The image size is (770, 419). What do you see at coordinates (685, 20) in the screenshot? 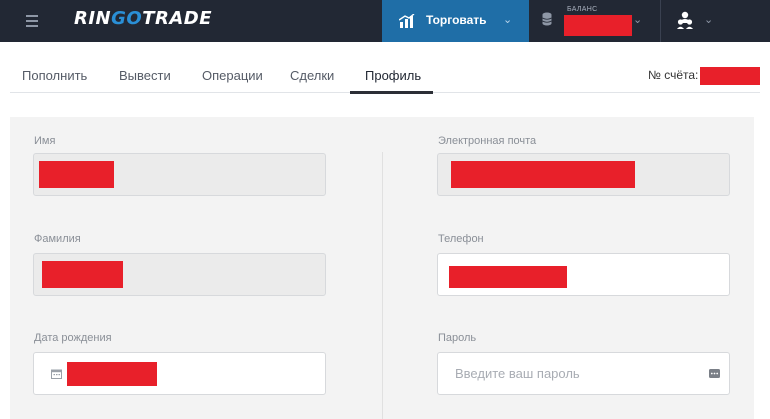
I see `user-group-icon` at bounding box center [685, 20].